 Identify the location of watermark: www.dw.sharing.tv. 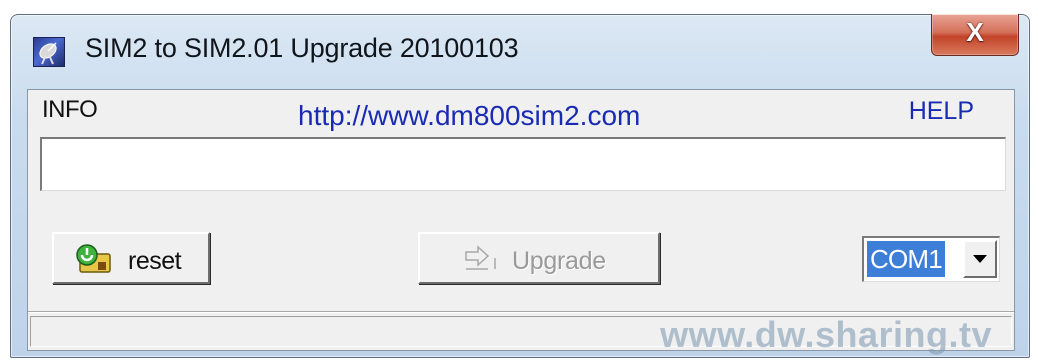
(826, 334).